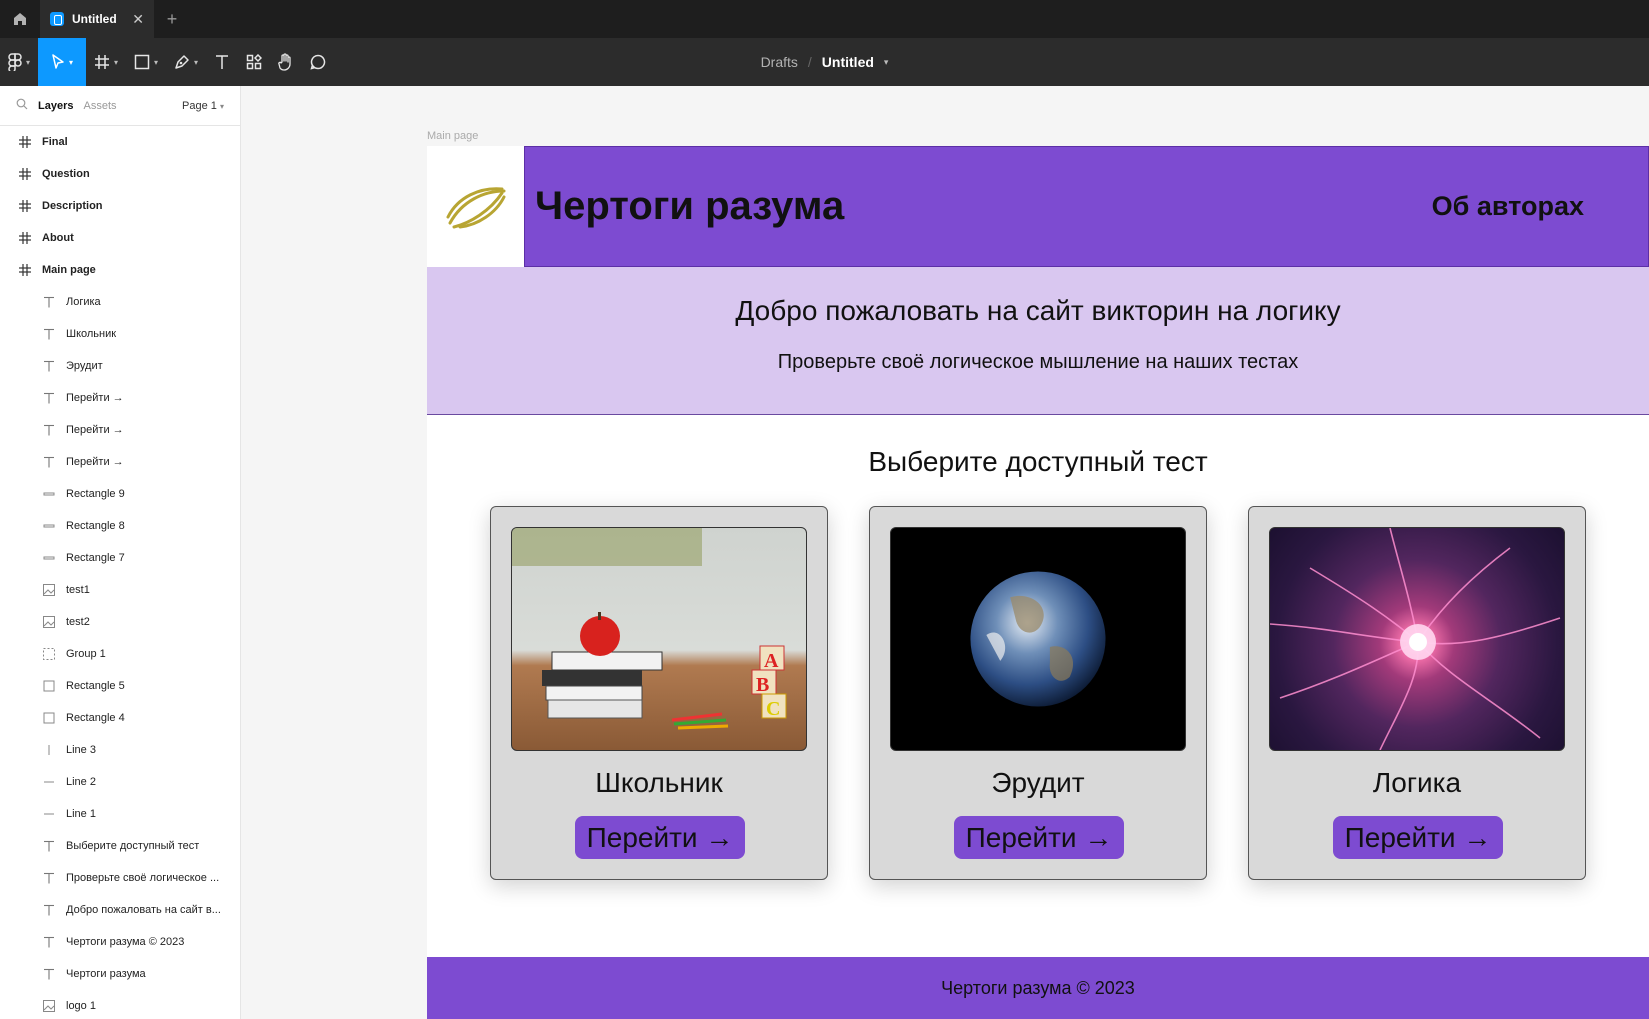 The width and height of the screenshot is (1649, 1019). I want to click on choose-test-heading: Выберите доступный тест, so click(1038, 461).